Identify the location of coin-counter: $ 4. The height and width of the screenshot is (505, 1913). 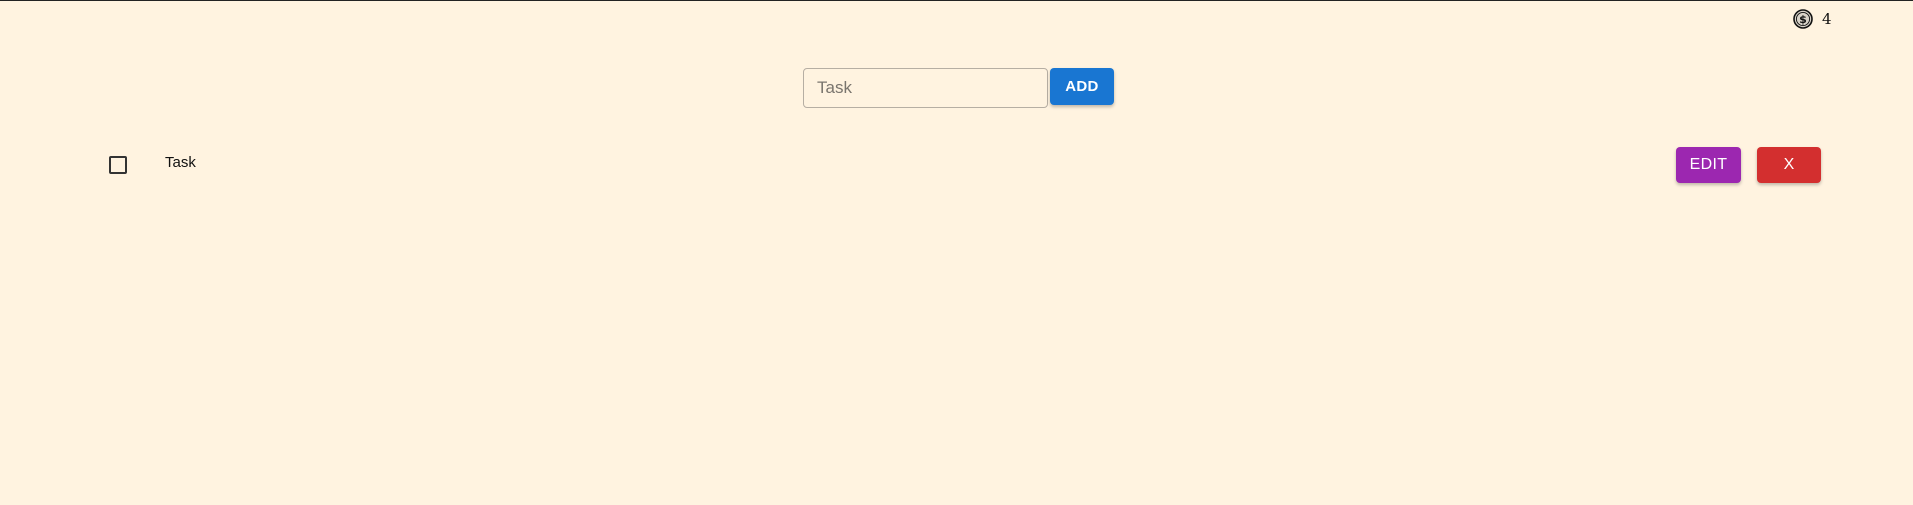
(1812, 19).